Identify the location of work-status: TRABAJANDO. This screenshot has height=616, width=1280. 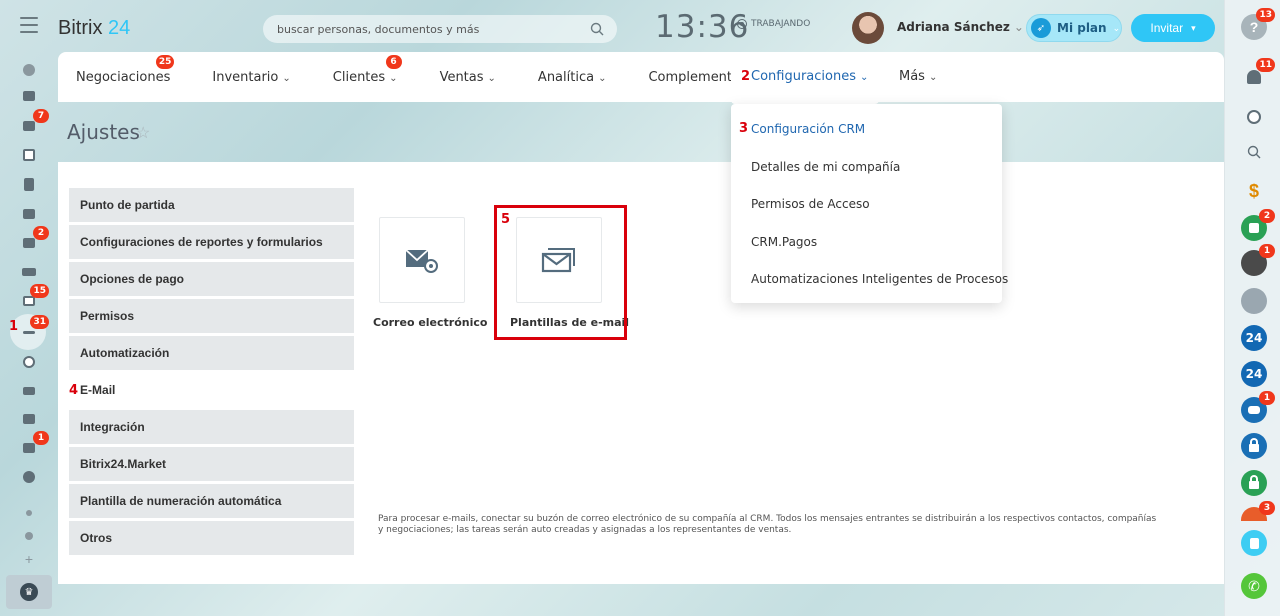
(773, 24).